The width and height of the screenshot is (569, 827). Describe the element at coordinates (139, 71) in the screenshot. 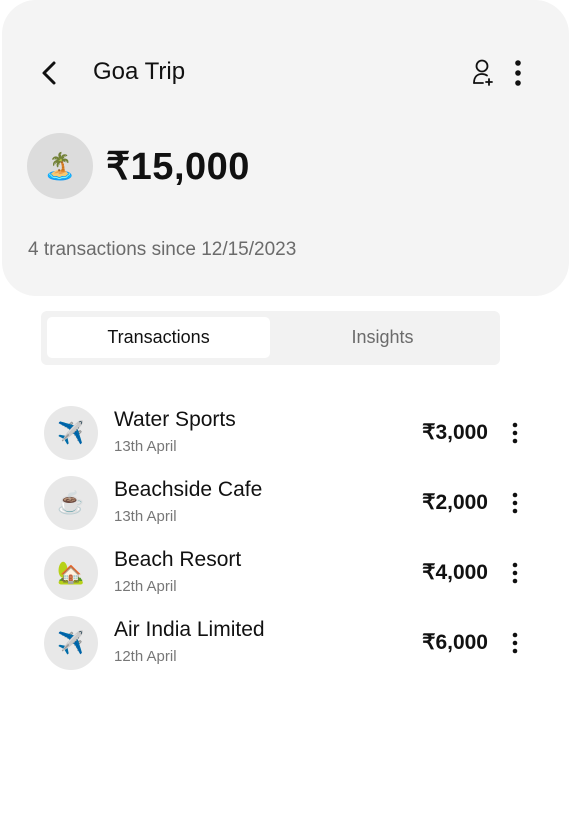

I see `page-title: Goa Trip` at that location.